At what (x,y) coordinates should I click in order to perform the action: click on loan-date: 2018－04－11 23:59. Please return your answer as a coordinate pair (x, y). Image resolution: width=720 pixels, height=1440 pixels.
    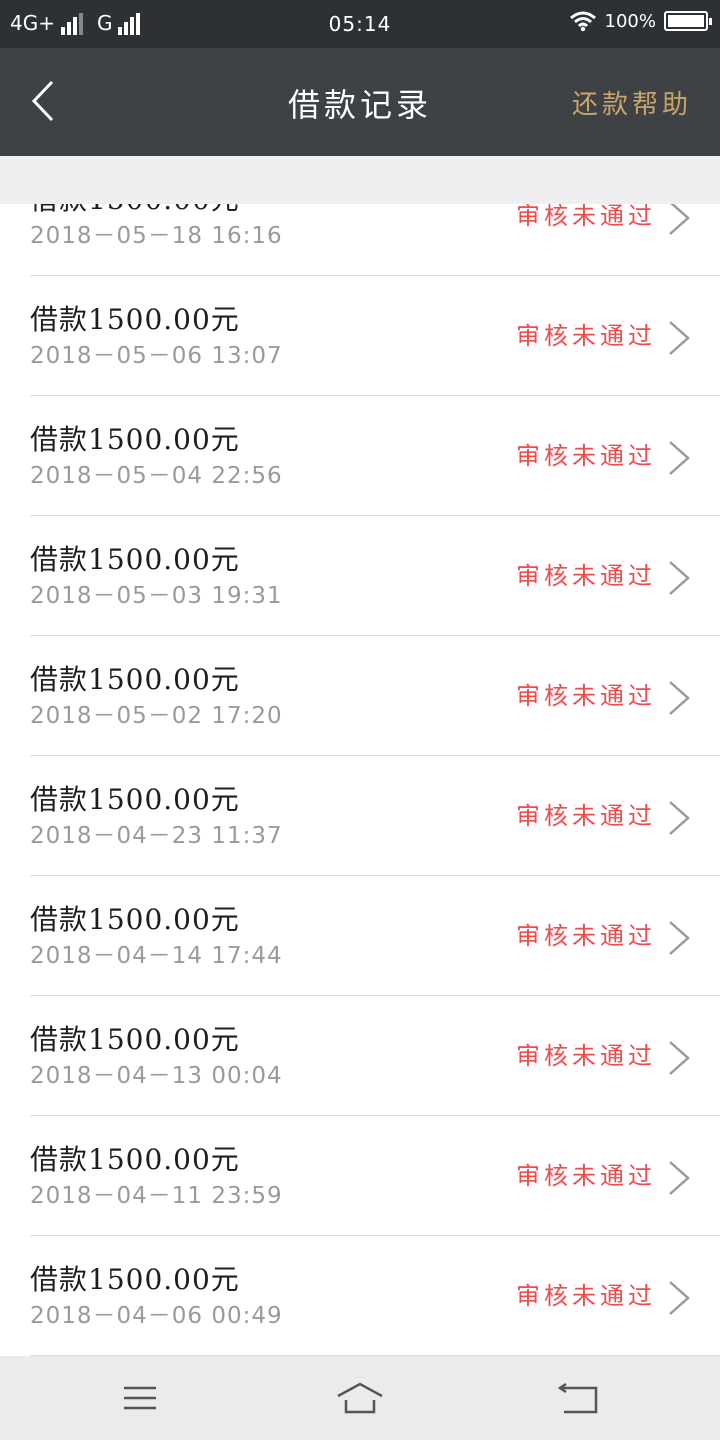
    Looking at the image, I should click on (156, 1196).